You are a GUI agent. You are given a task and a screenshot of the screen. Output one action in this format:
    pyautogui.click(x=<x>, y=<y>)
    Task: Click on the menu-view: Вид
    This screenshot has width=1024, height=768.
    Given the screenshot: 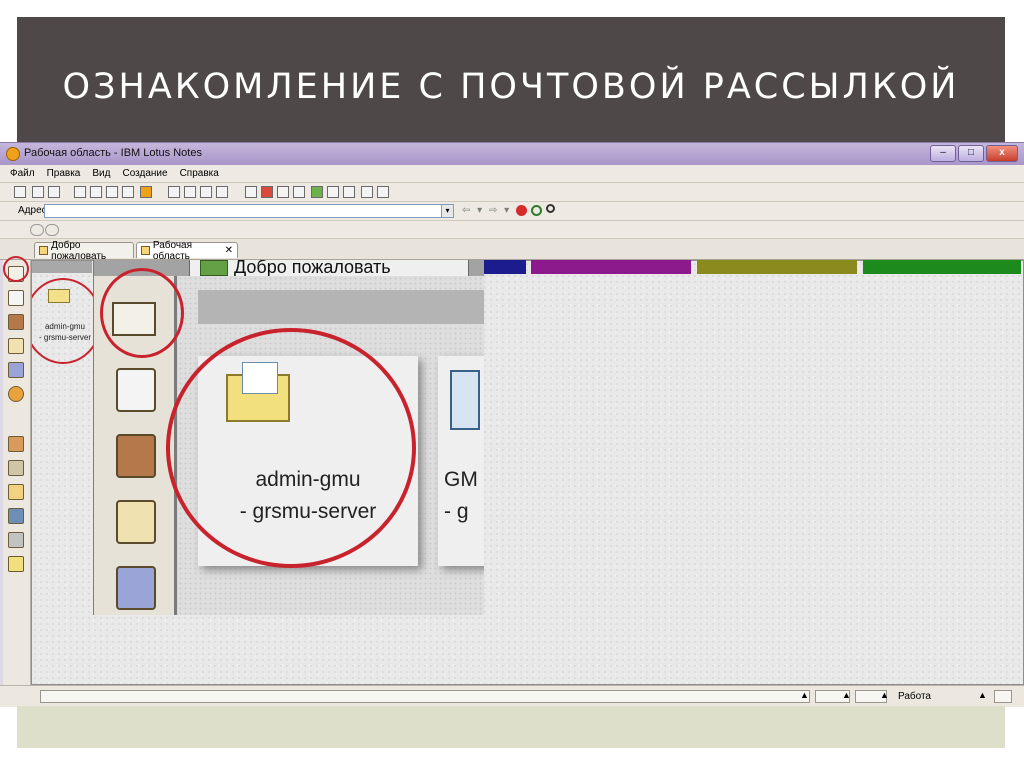 What is the action you would take?
    pyautogui.click(x=101, y=173)
    